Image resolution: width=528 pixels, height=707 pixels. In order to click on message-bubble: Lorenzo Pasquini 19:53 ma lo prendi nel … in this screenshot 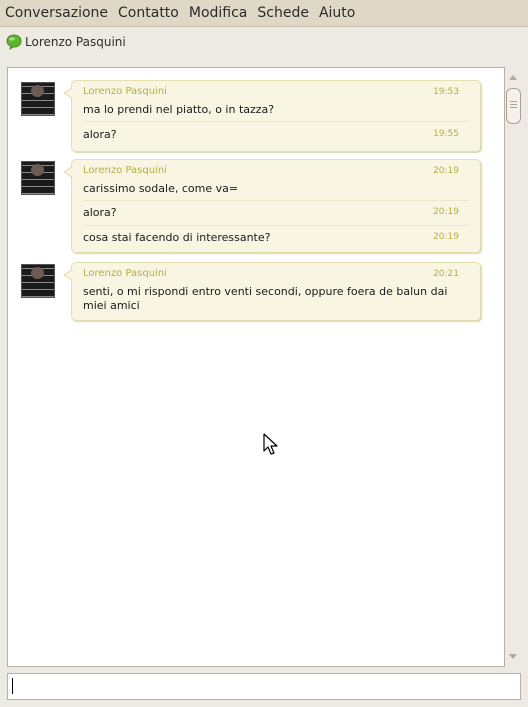, I will do `click(272, 116)`.